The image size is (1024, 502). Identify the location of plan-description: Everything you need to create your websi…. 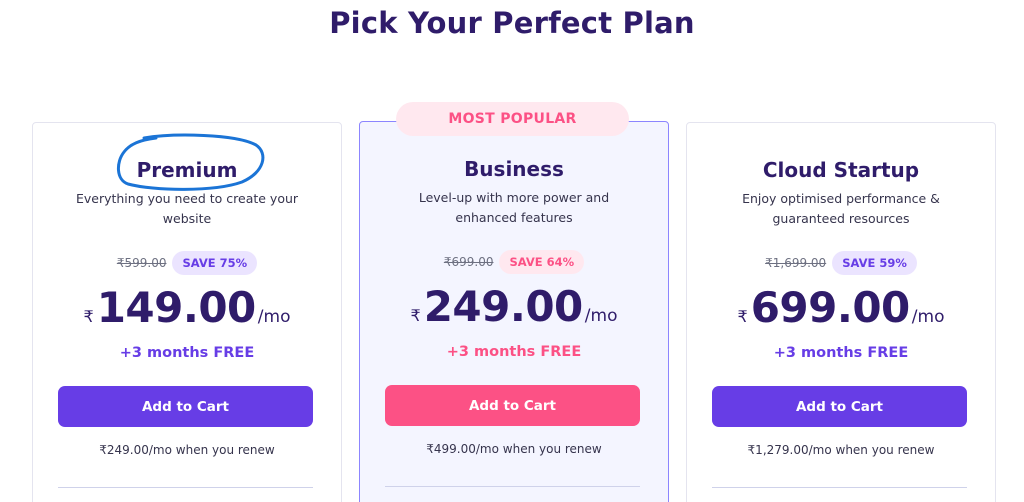
(187, 208).